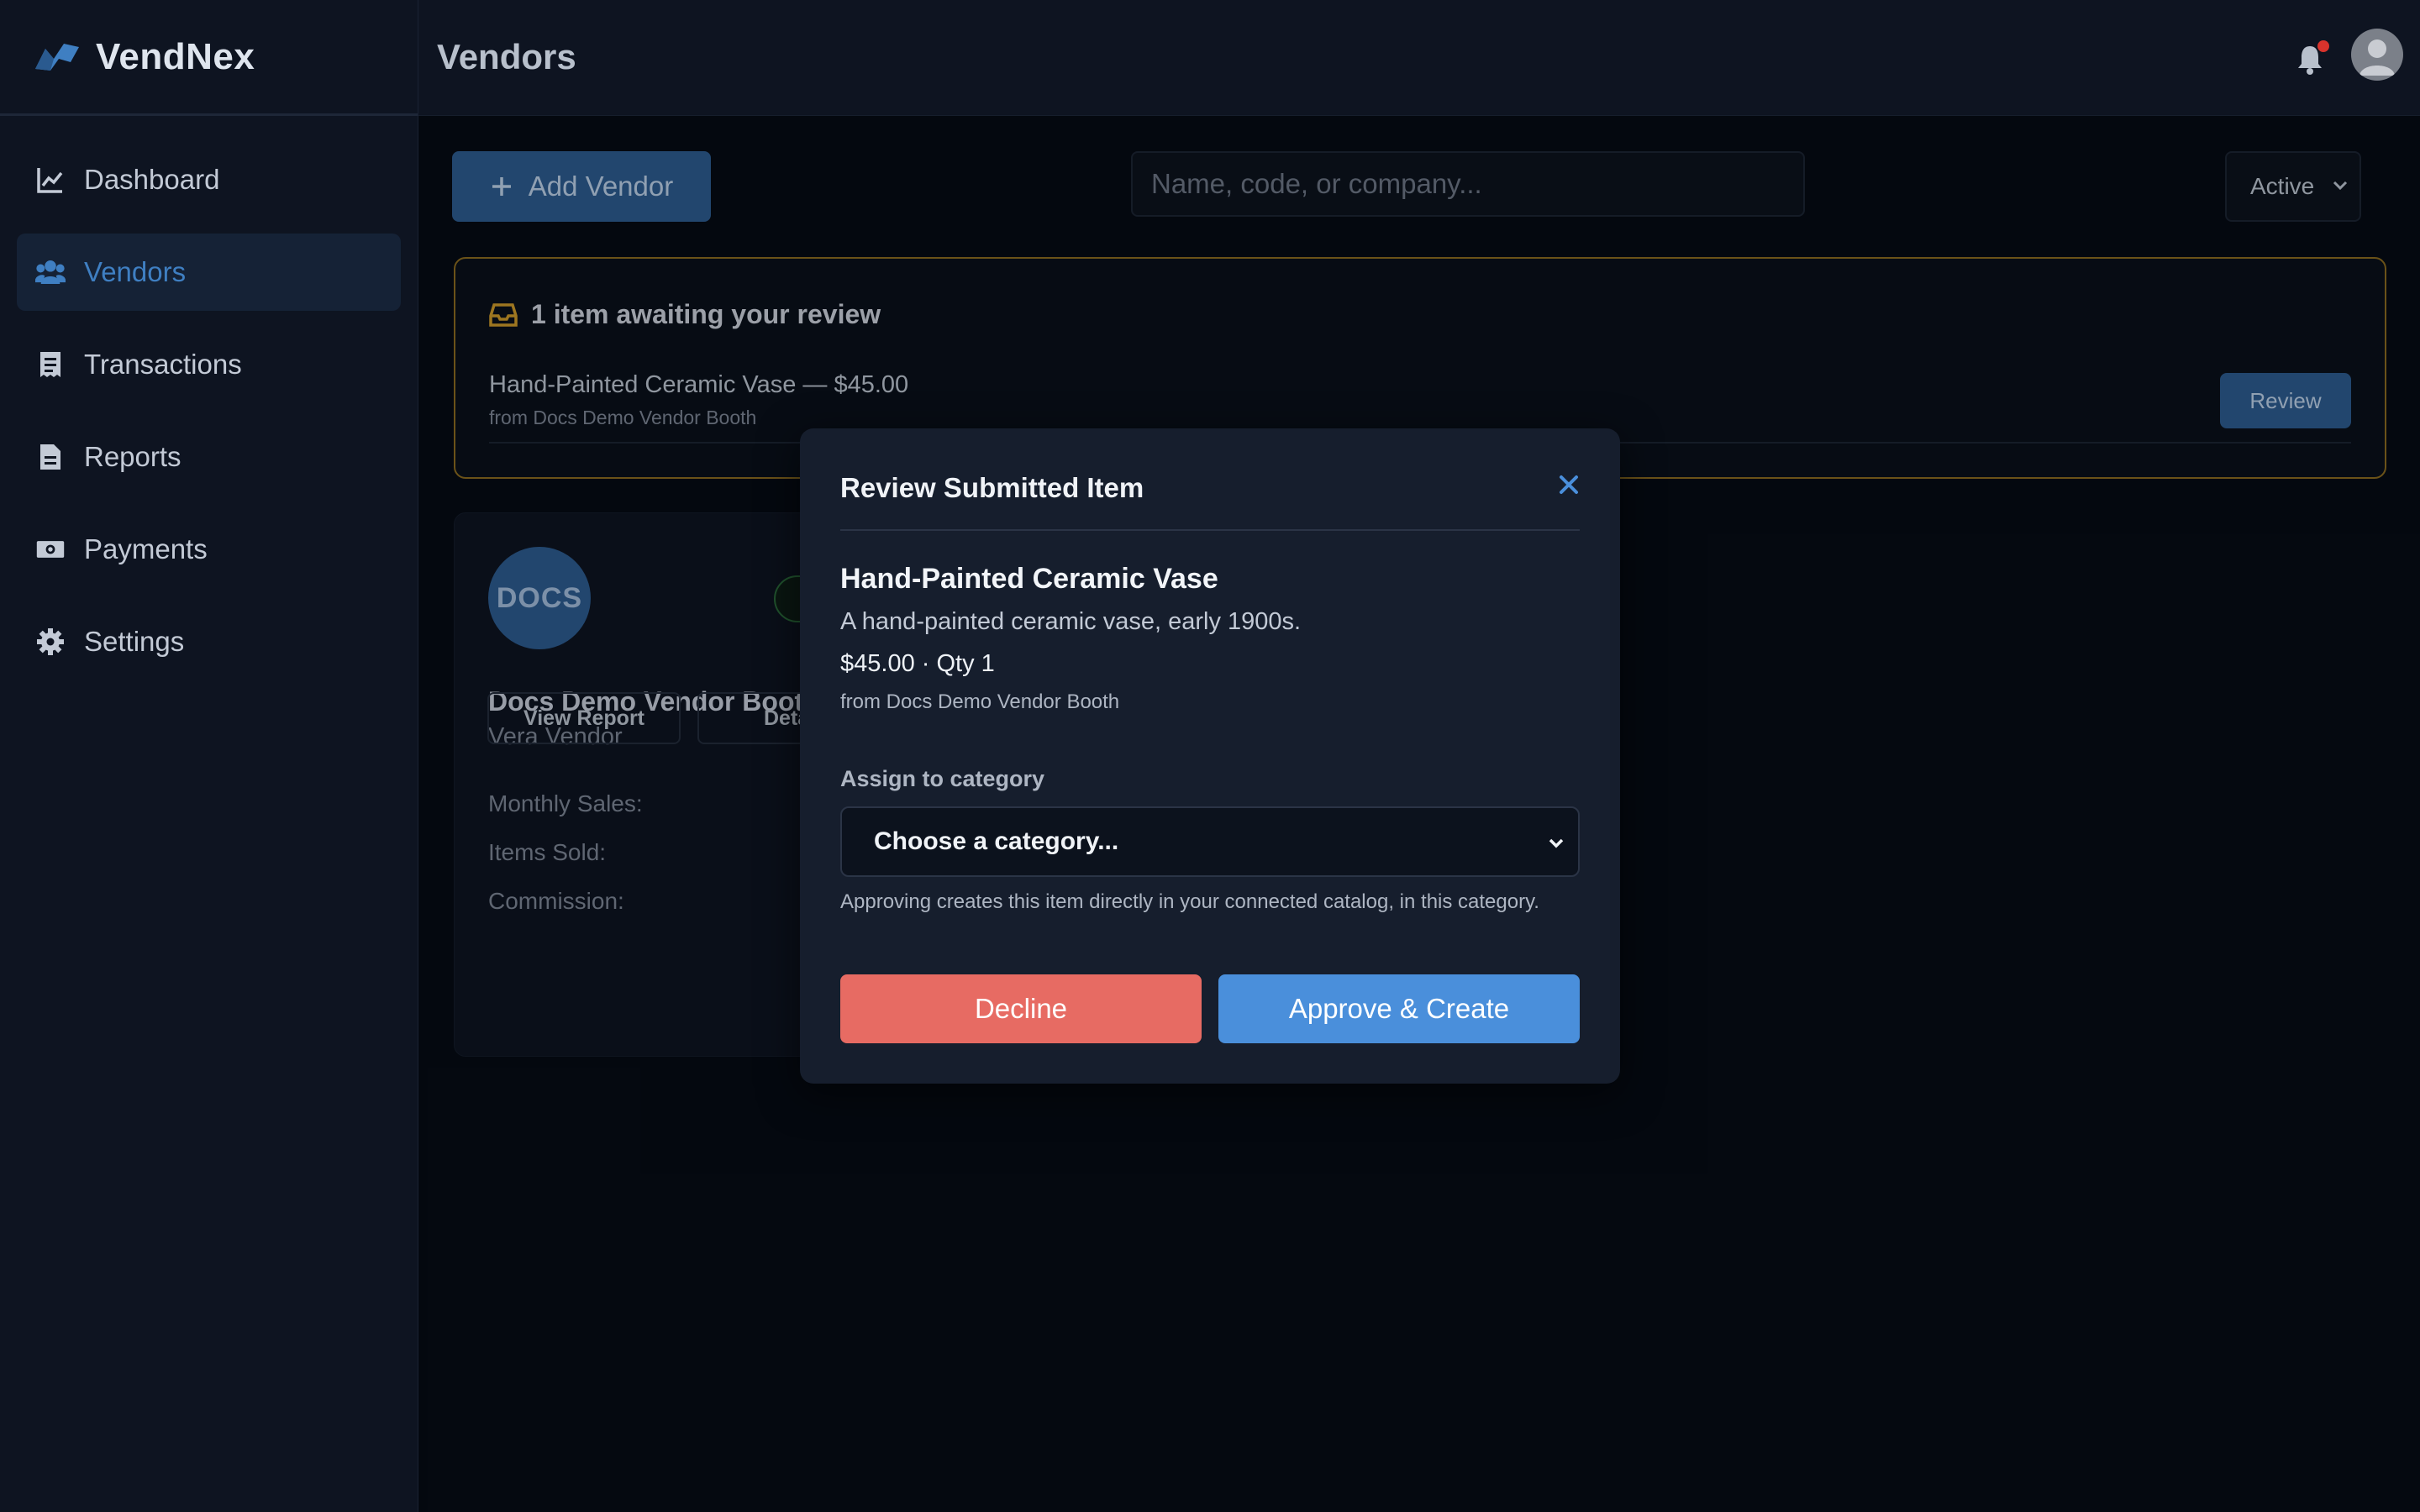 The width and height of the screenshot is (2420, 1512). I want to click on sidebar-item-label: Dashboard, so click(152, 179).